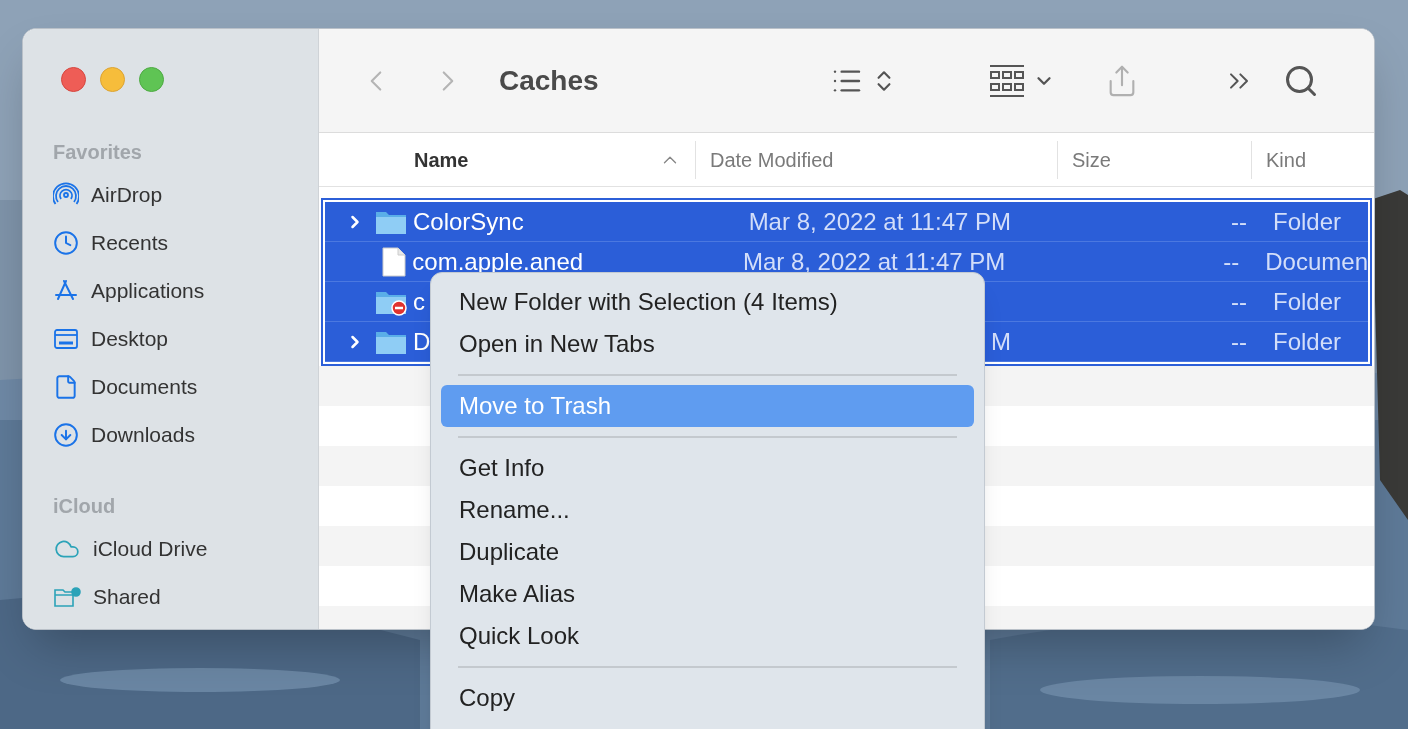 This screenshot has height=729, width=1408. I want to click on file-name: ColorSync, so click(468, 221).